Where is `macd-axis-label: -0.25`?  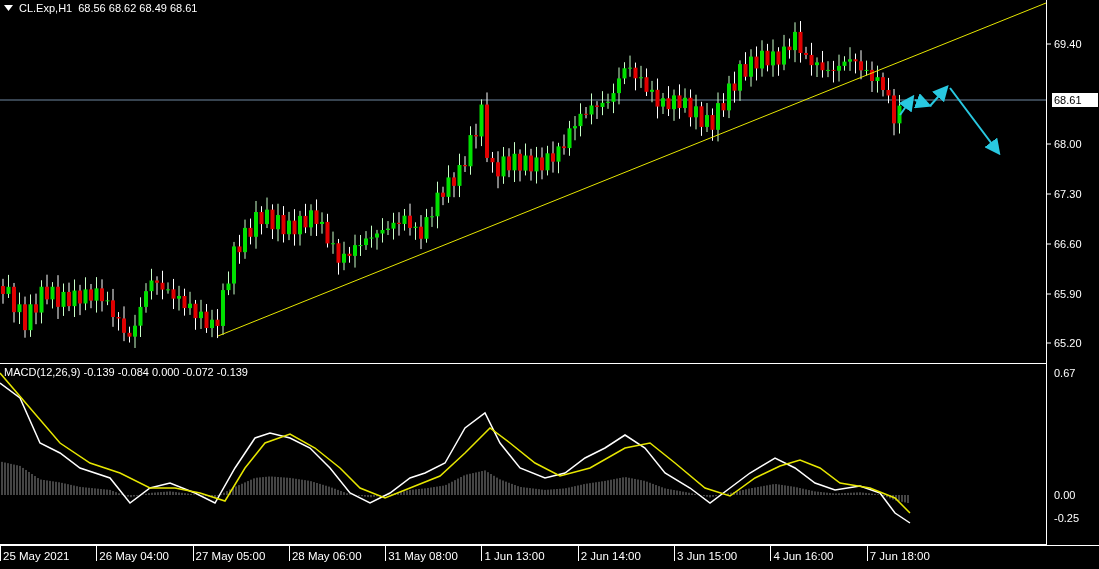 macd-axis-label: -0.25 is located at coordinates (1067, 518).